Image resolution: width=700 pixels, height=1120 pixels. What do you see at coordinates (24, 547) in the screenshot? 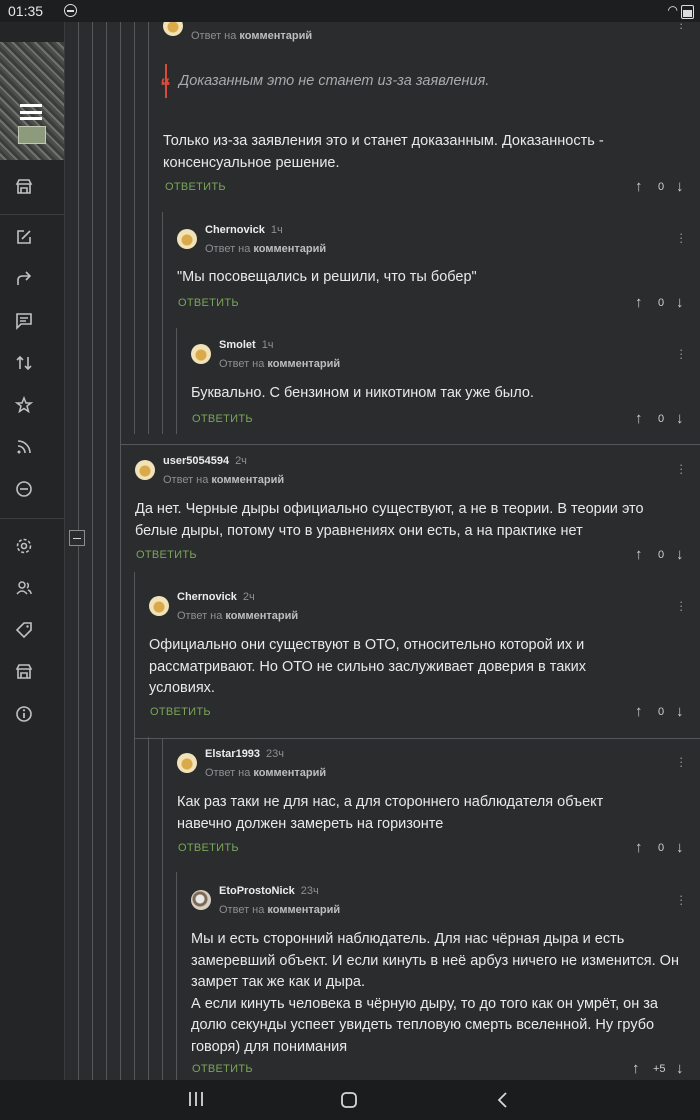
I see `settings-icon` at bounding box center [24, 547].